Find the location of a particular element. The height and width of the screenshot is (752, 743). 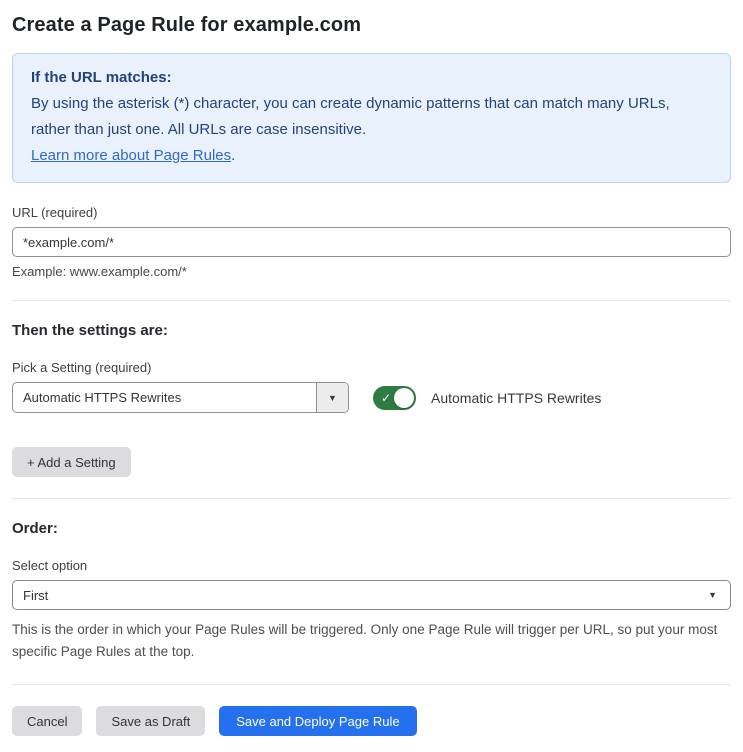

save-and-deploy-button: Save and Deploy Page Rule is located at coordinates (318, 721).